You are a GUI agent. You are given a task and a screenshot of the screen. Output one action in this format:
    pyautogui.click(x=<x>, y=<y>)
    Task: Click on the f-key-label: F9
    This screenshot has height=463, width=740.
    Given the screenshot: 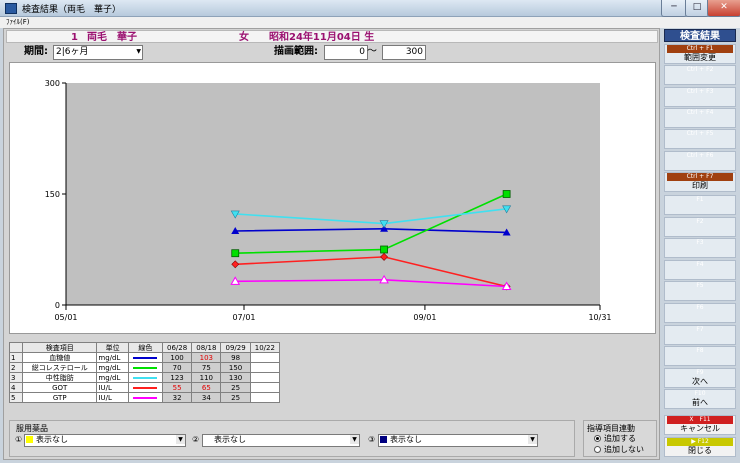 What is the action you would take?
    pyautogui.click(x=700, y=372)
    